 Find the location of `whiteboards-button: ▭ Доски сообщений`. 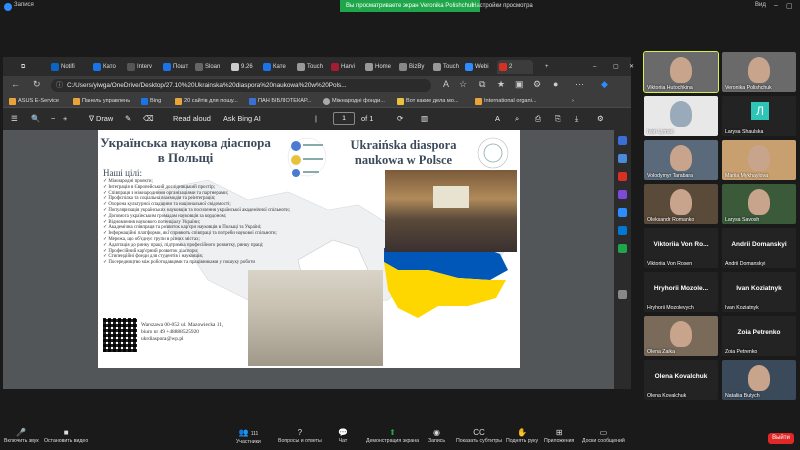

whiteboards-button: ▭ Доски сообщений is located at coordinates (603, 436).